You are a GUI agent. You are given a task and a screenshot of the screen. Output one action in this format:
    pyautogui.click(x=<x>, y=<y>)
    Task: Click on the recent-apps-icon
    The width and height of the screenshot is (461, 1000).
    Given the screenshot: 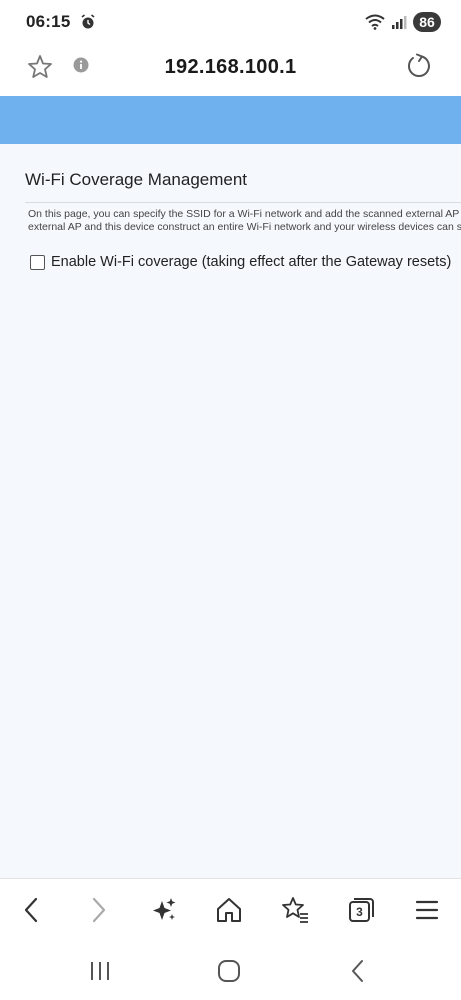 What is the action you would take?
    pyautogui.click(x=100, y=971)
    